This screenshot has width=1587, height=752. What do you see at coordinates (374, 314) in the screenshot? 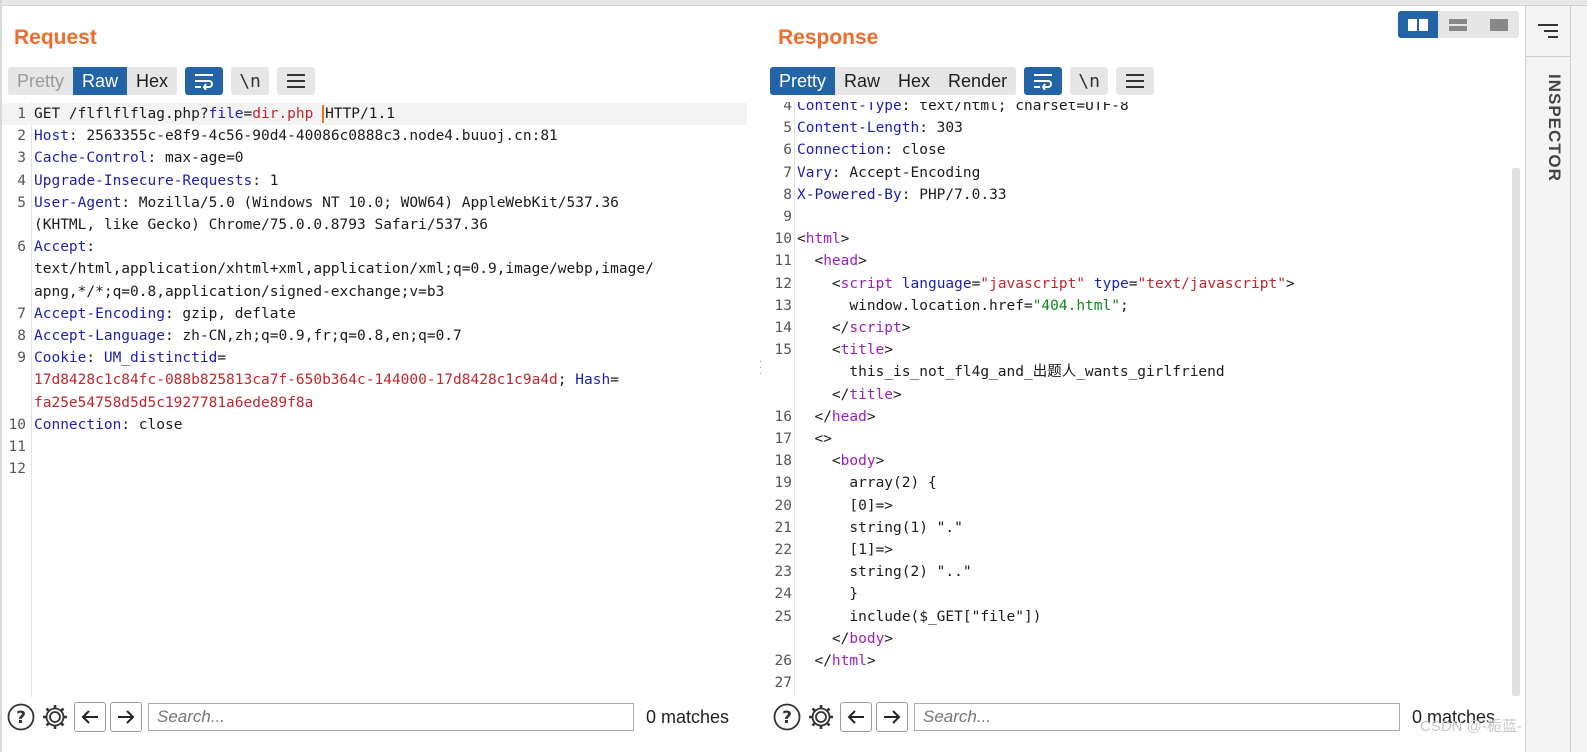
I see `code-line: 7 Accept-Encoding: gzip, deflate` at bounding box center [374, 314].